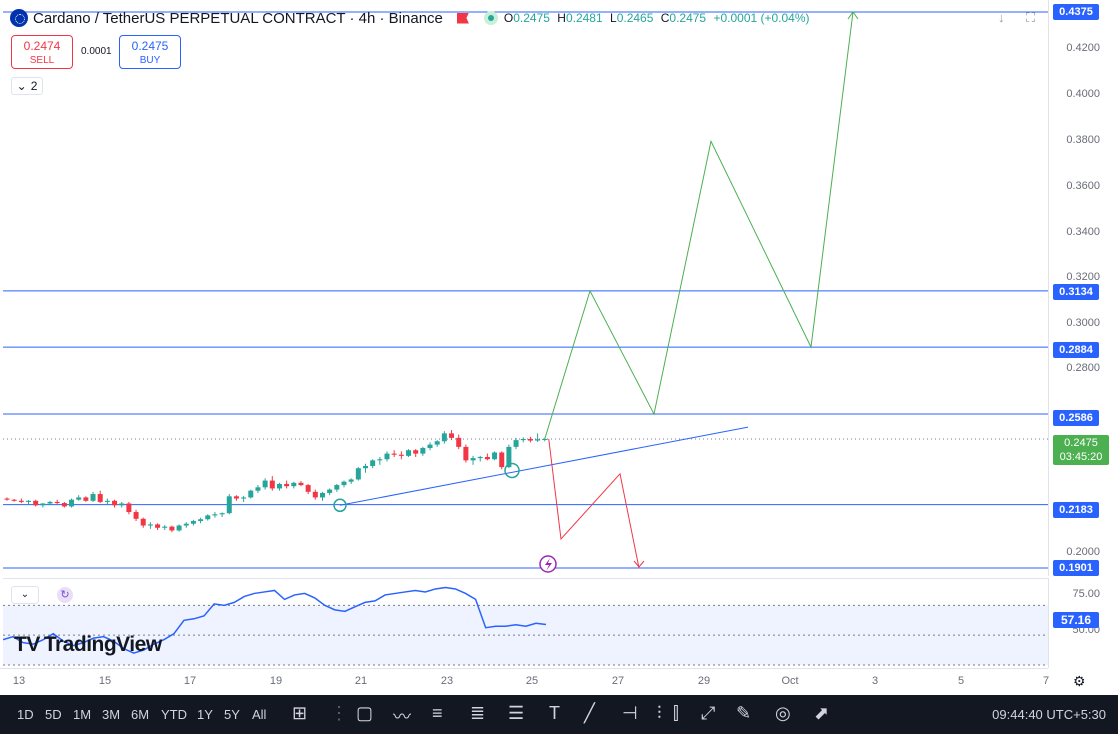 Image resolution: width=1118 pixels, height=734 pixels. I want to click on level-label: 0.2586, so click(1076, 418).